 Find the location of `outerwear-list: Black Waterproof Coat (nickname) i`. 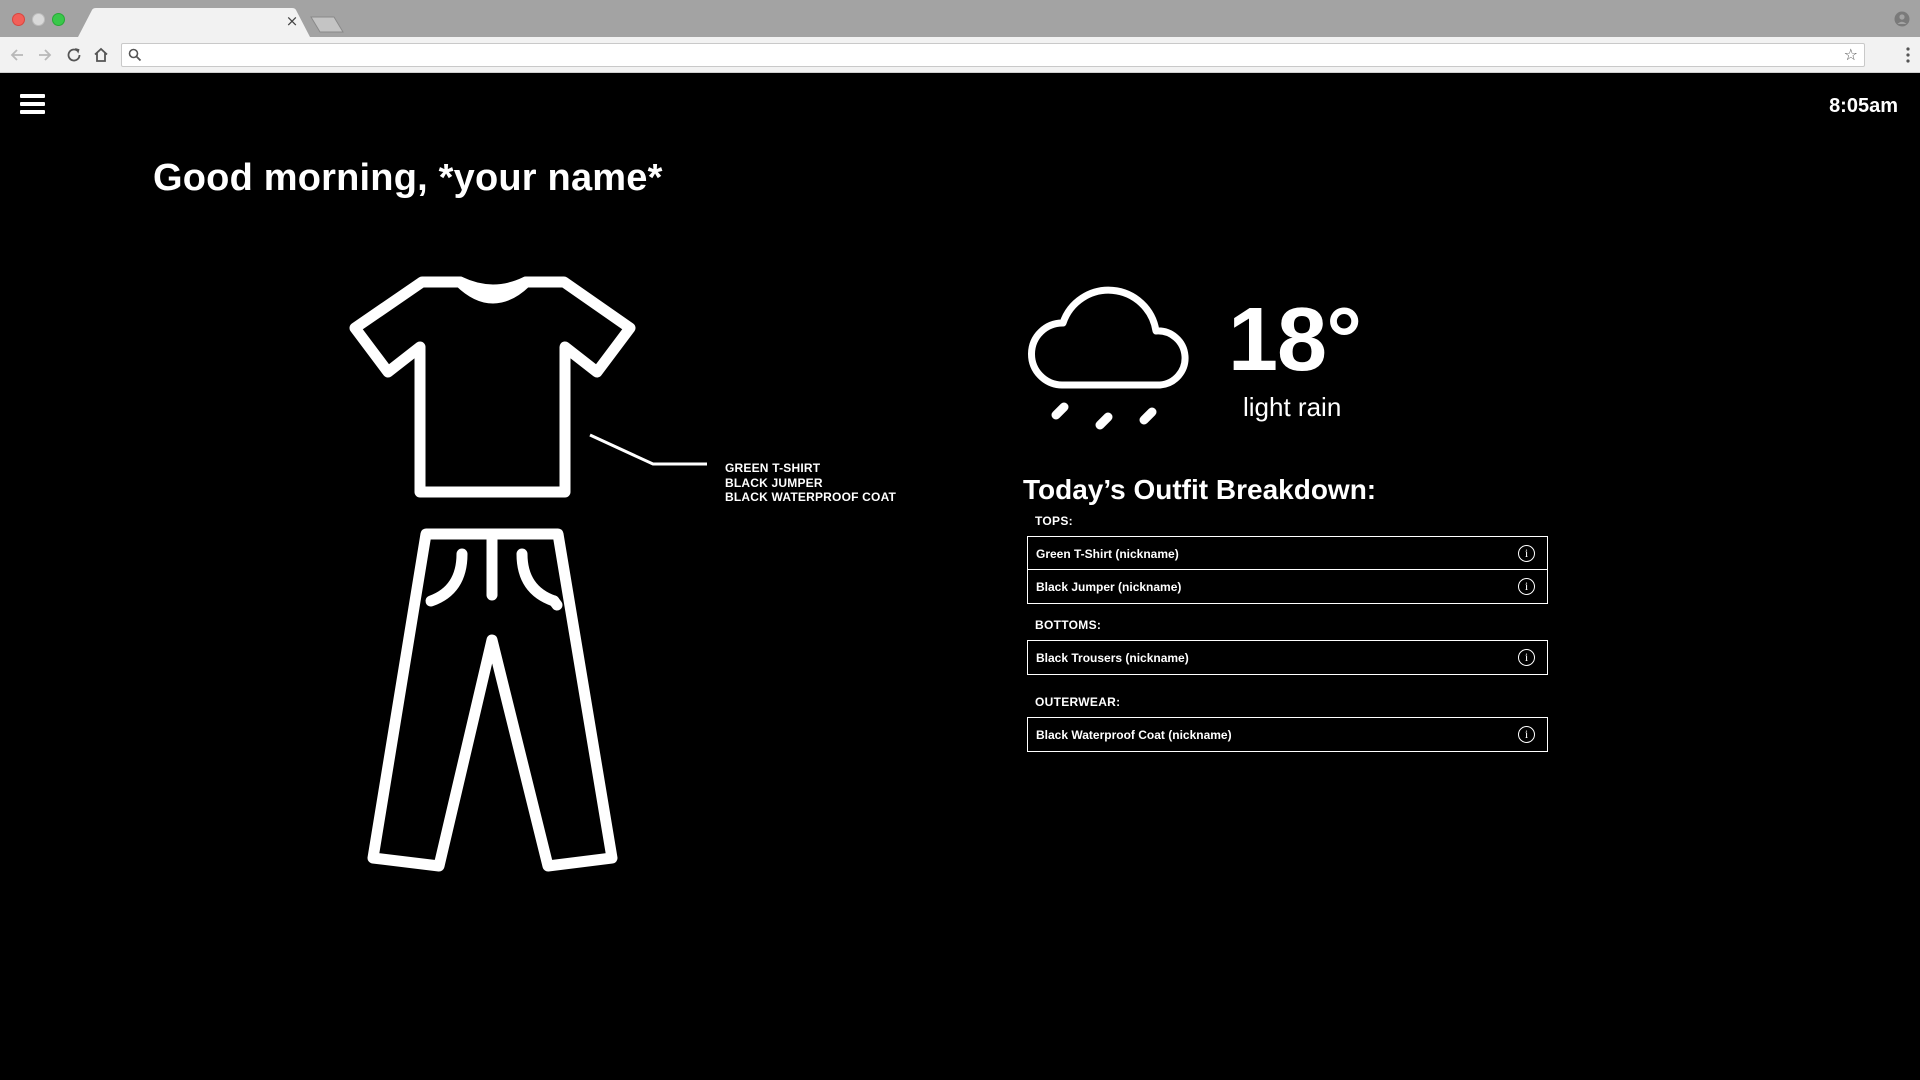

outerwear-list: Black Waterproof Coat (nickname) i is located at coordinates (1287, 734).